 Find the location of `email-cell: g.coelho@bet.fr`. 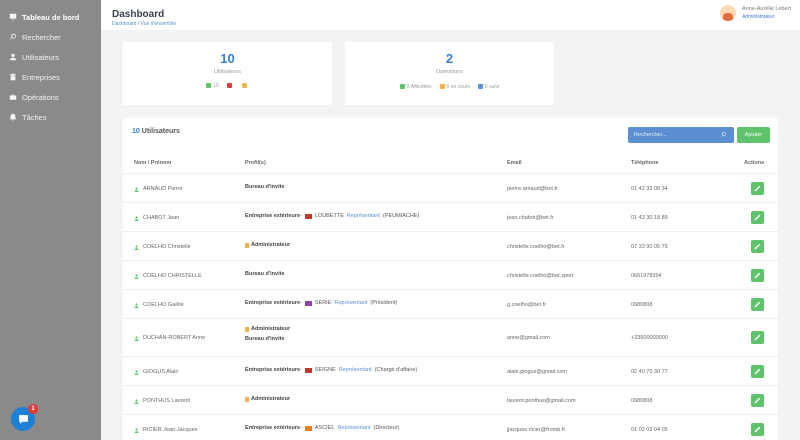

email-cell: g.coelho@bet.fr is located at coordinates (526, 305).